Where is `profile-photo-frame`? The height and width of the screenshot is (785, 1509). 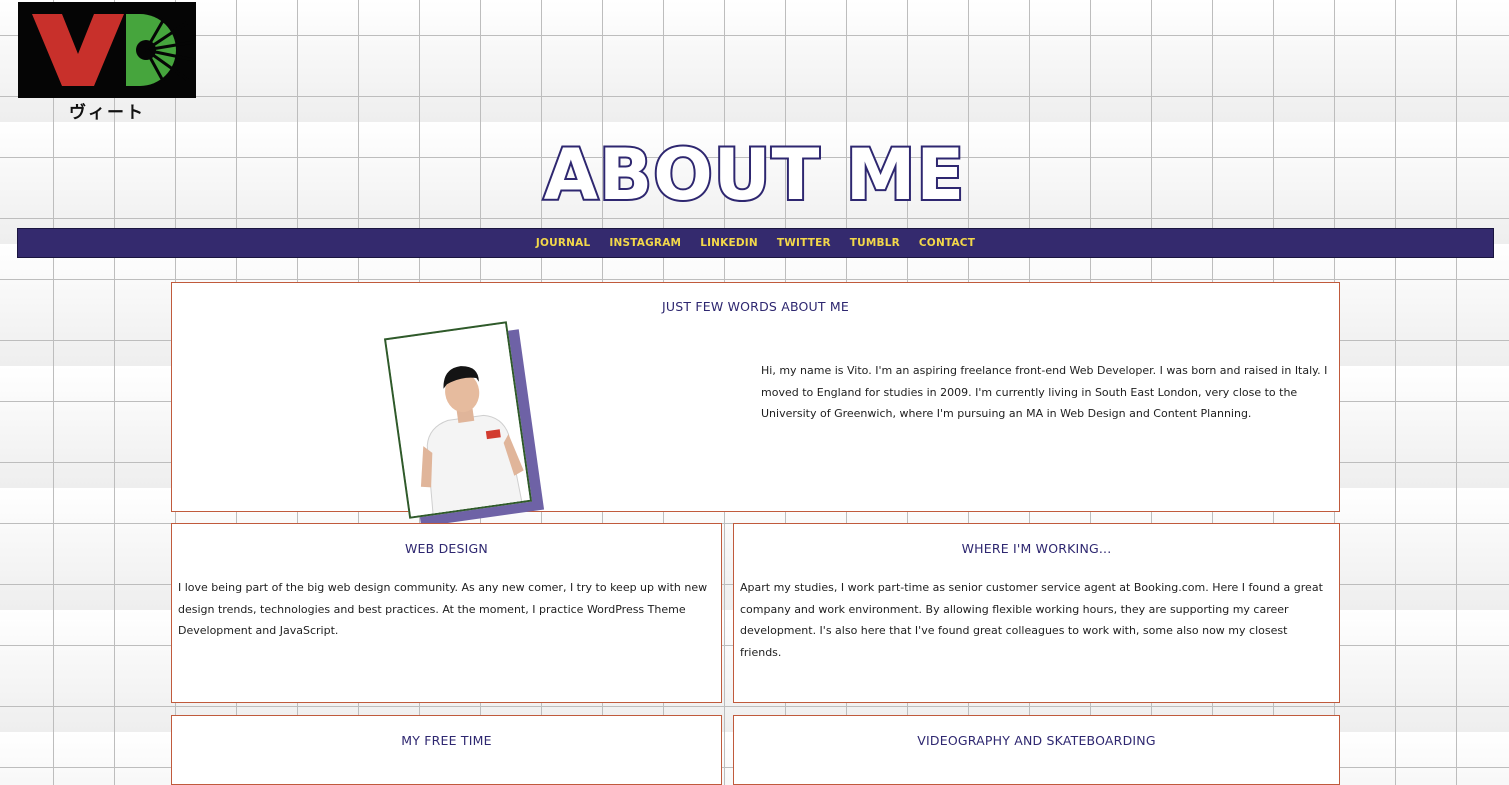 profile-photo-frame is located at coordinates (464, 424).